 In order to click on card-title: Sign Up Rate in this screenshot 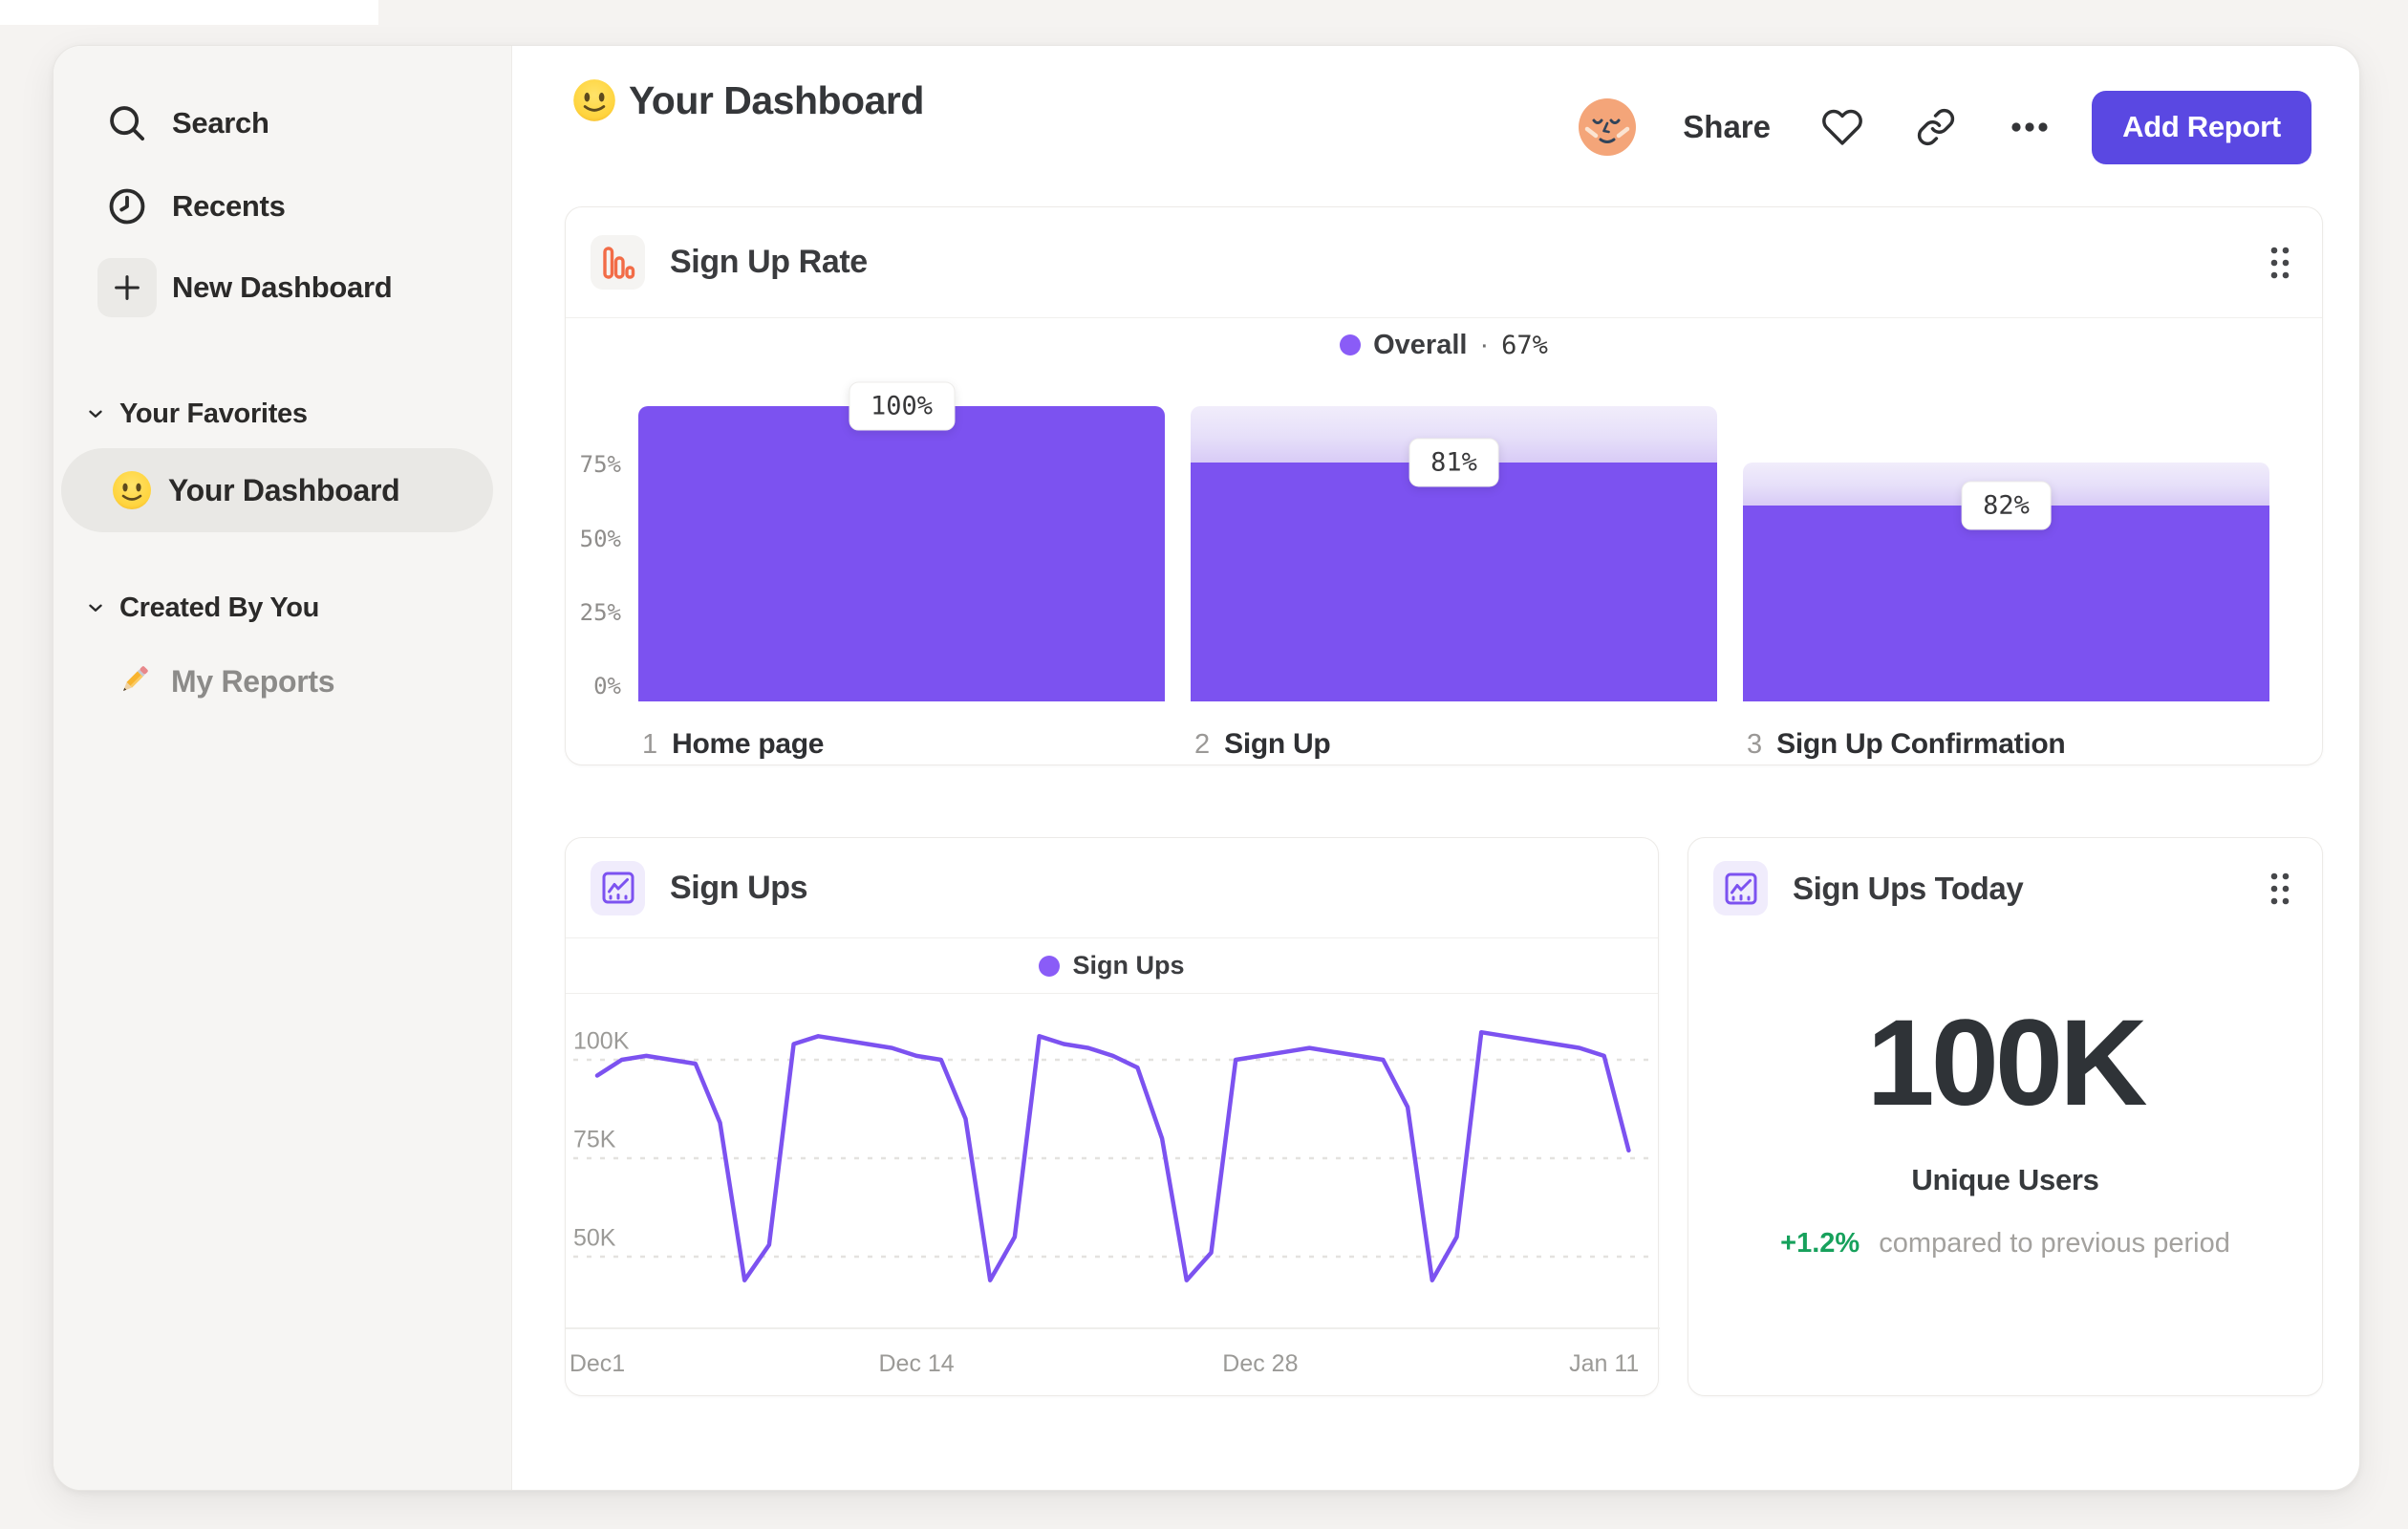, I will do `click(769, 262)`.